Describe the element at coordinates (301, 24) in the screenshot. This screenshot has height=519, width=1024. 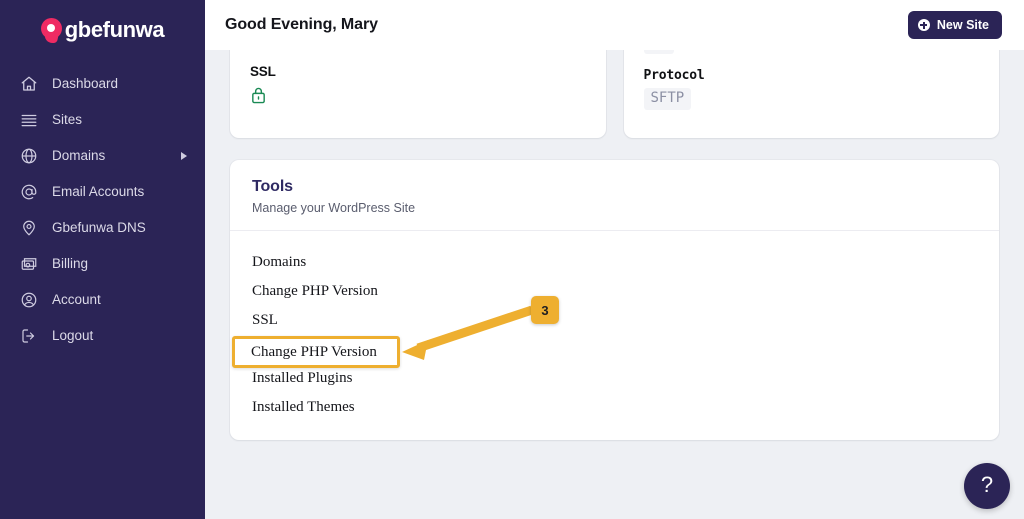
I see `page-title: Good Evening, Mary` at that location.